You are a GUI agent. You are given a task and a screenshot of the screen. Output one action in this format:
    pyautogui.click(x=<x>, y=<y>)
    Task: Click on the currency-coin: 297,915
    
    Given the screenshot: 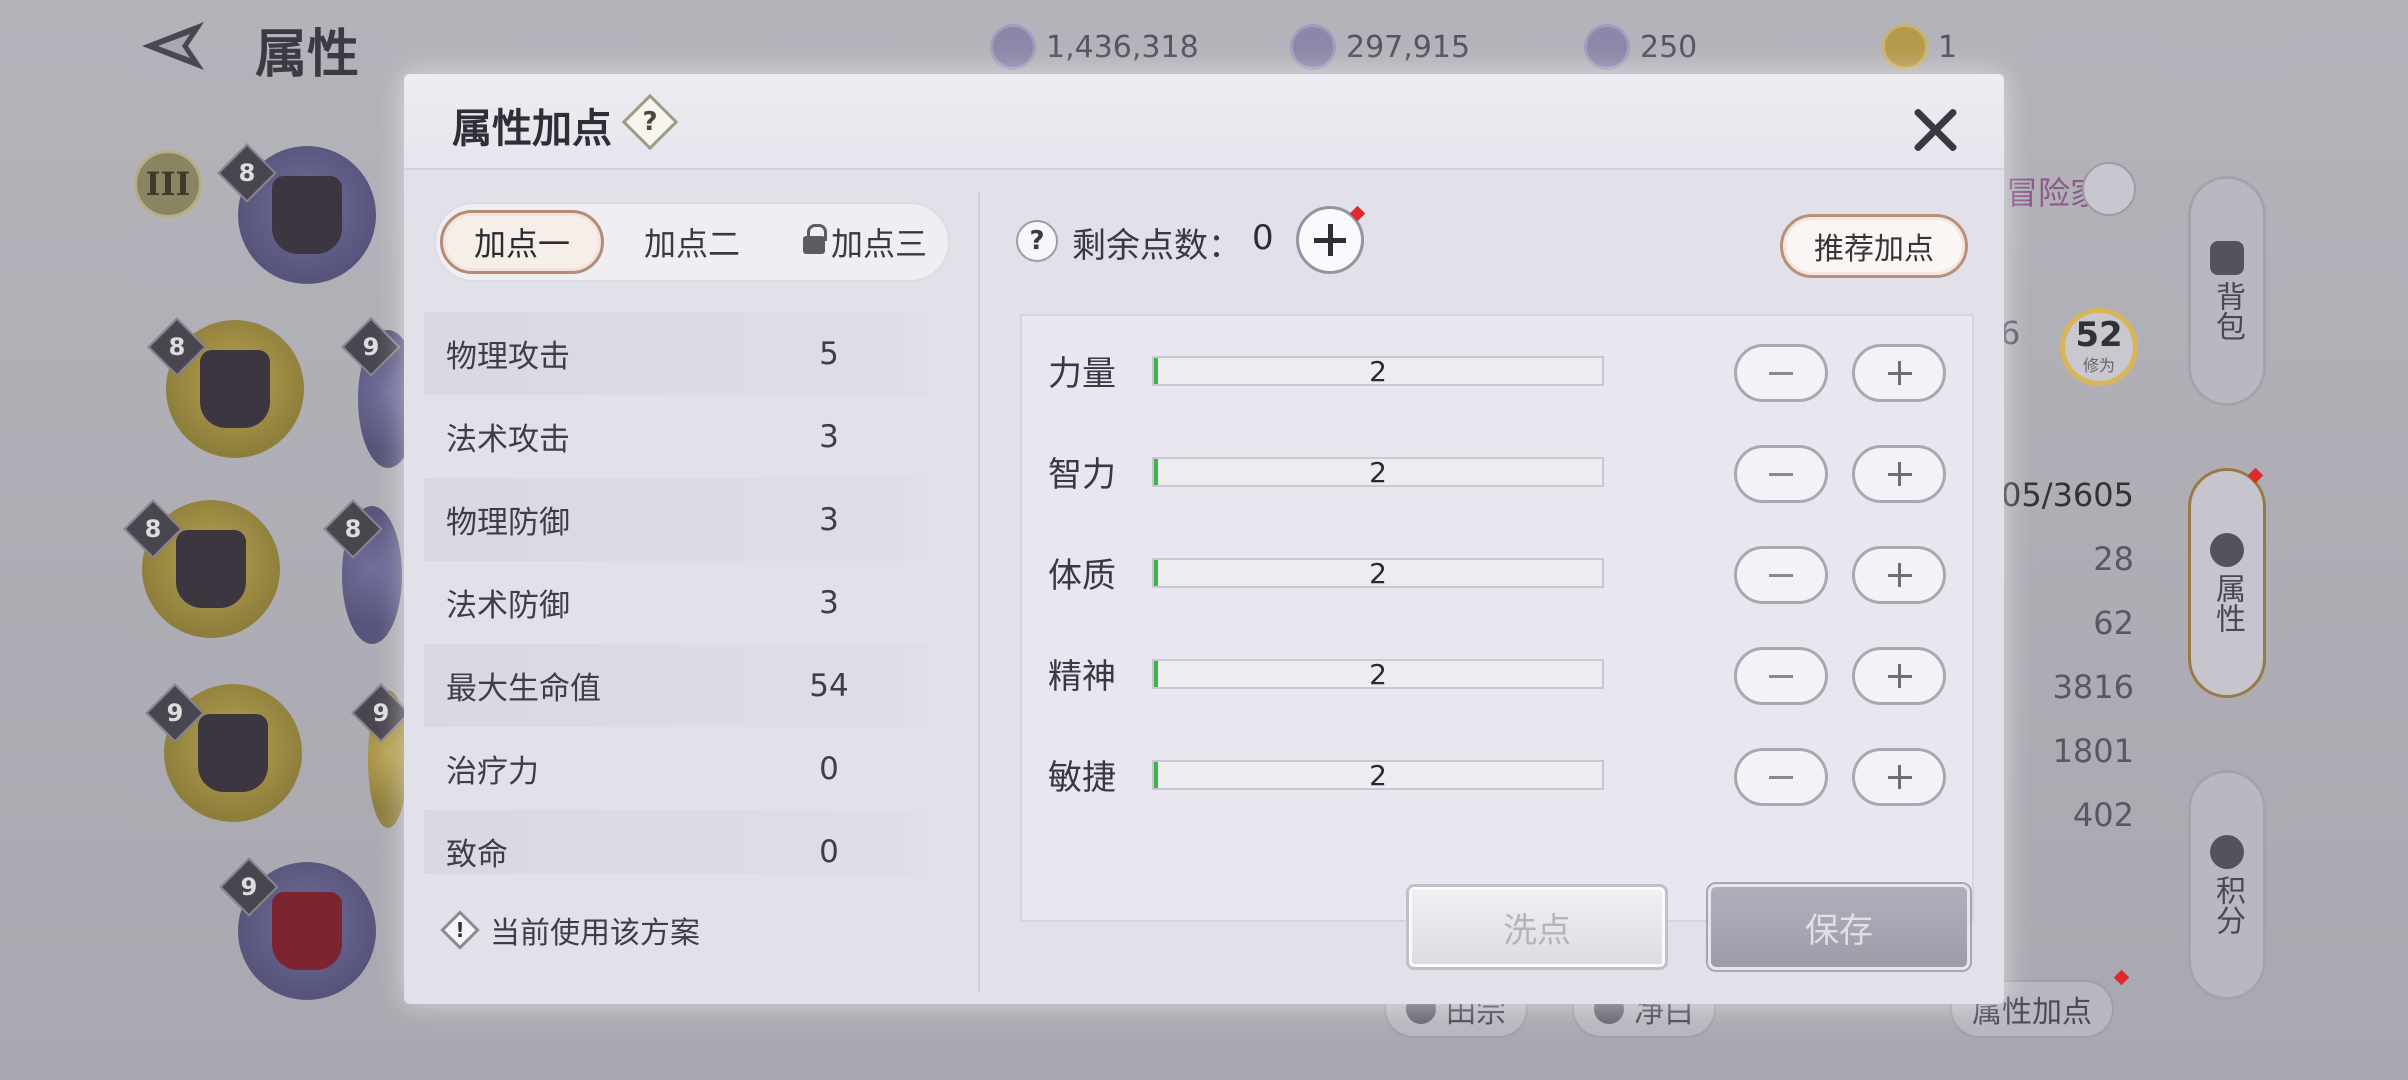 What is the action you would take?
    pyautogui.click(x=1380, y=47)
    